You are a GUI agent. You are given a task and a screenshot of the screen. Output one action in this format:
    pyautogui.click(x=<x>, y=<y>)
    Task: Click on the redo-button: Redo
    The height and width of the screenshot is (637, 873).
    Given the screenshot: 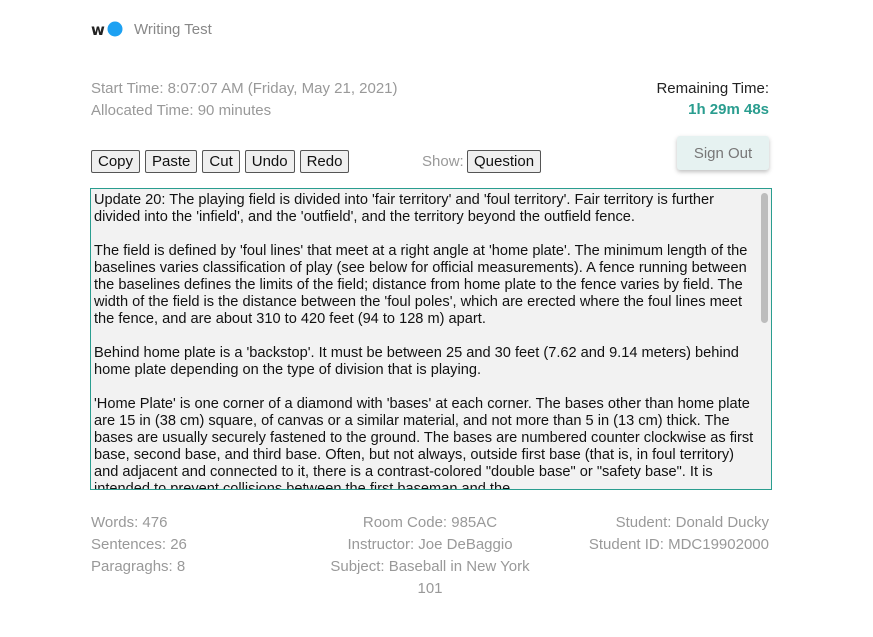 What is the action you would take?
    pyautogui.click(x=324, y=161)
    